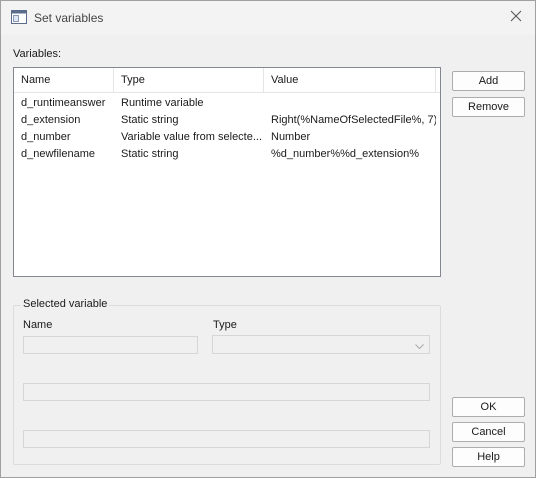 The height and width of the screenshot is (478, 536). Describe the element at coordinates (419, 345) in the screenshot. I see `chevron-down-icon` at that location.